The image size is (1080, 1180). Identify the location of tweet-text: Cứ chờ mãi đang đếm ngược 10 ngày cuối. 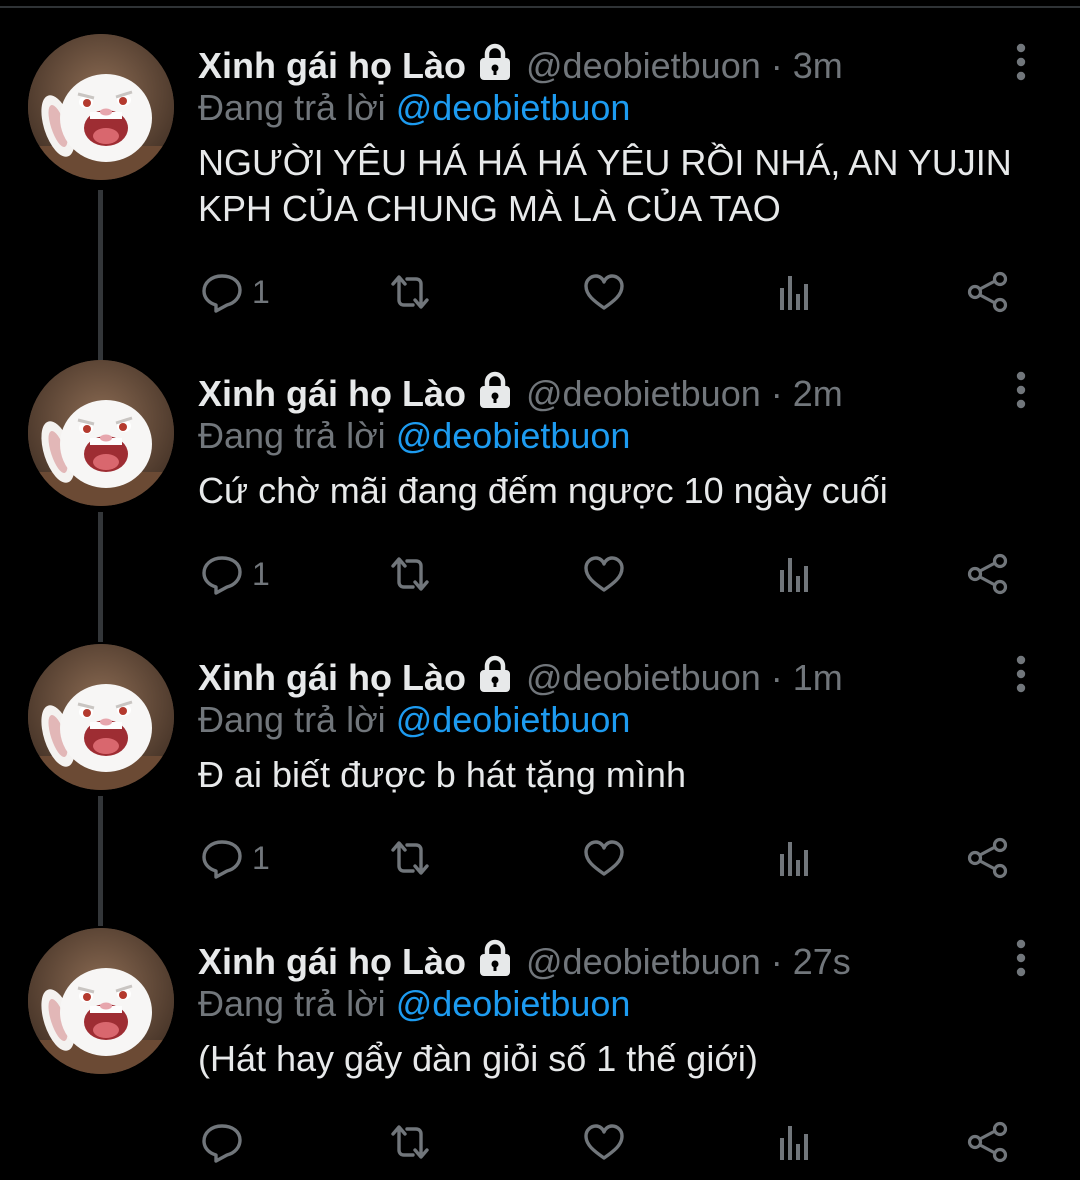
(543, 490).